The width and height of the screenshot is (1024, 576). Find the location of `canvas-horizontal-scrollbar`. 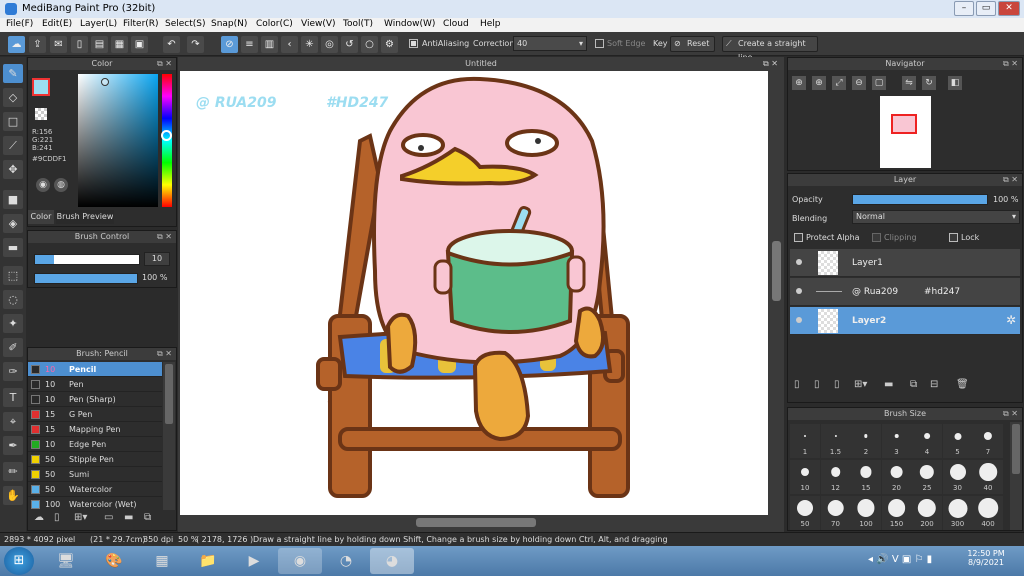

canvas-horizontal-scrollbar is located at coordinates (474, 522).